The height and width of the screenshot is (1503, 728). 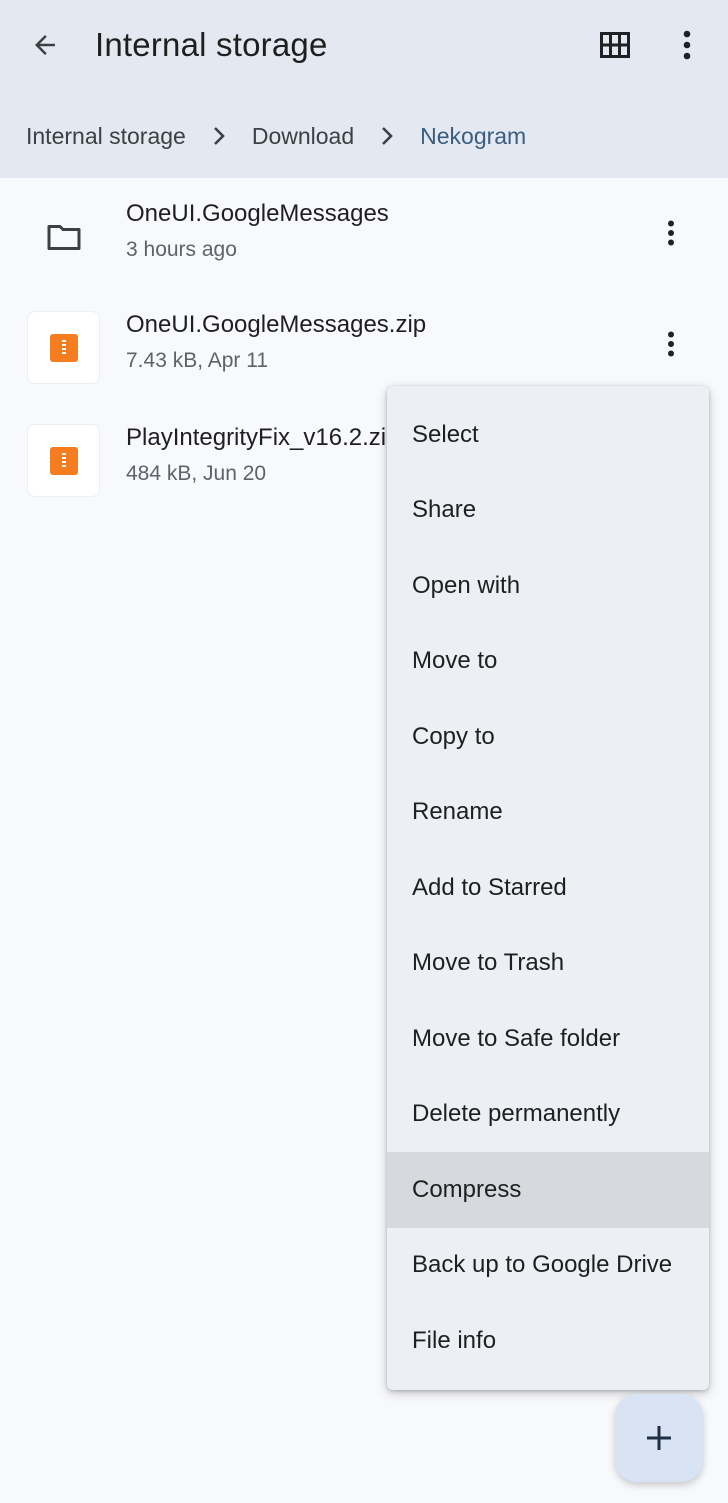 I want to click on breadcrumb-item-internal-storage: Internal storage, so click(x=106, y=136).